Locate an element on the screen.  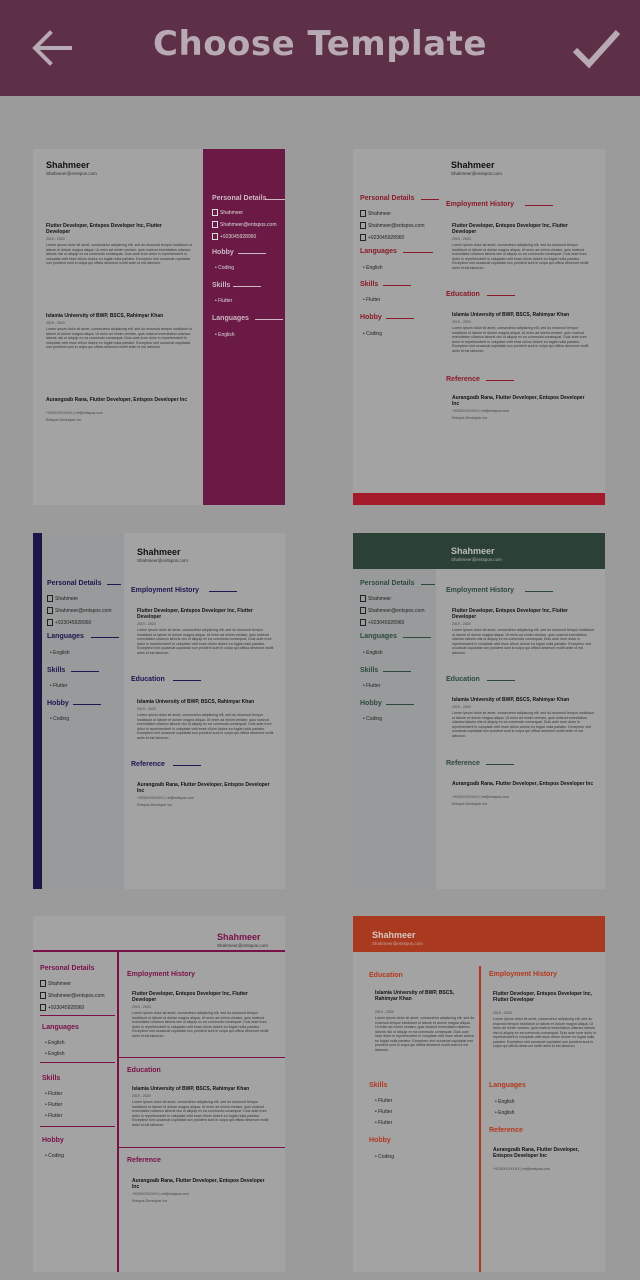
column-divider is located at coordinates (118, 1112).